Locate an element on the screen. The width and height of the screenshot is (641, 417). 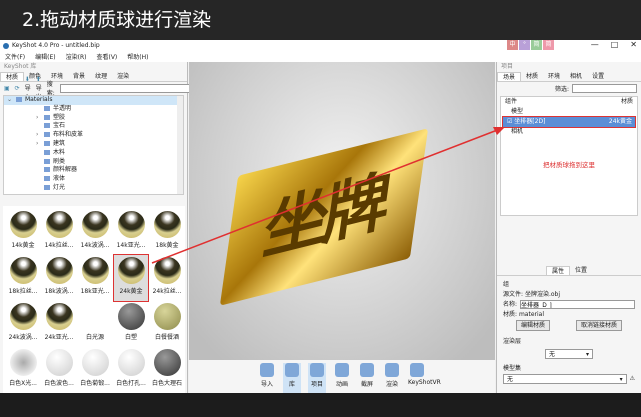
material-swatch: 24k黄金 is located at coordinates (131, 278).